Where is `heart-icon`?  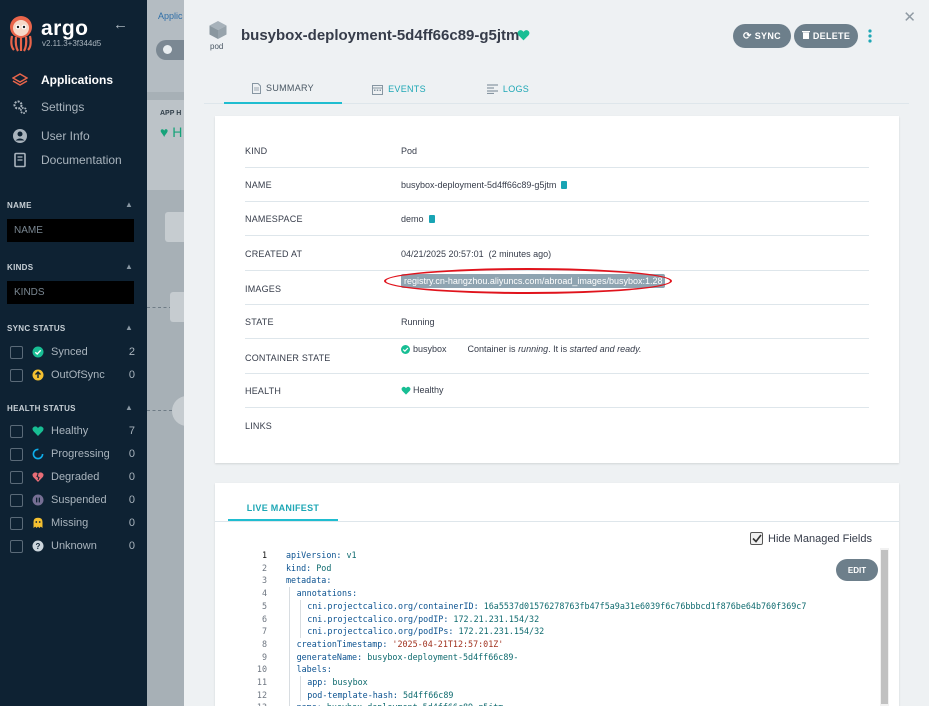
heart-icon is located at coordinates (38, 431).